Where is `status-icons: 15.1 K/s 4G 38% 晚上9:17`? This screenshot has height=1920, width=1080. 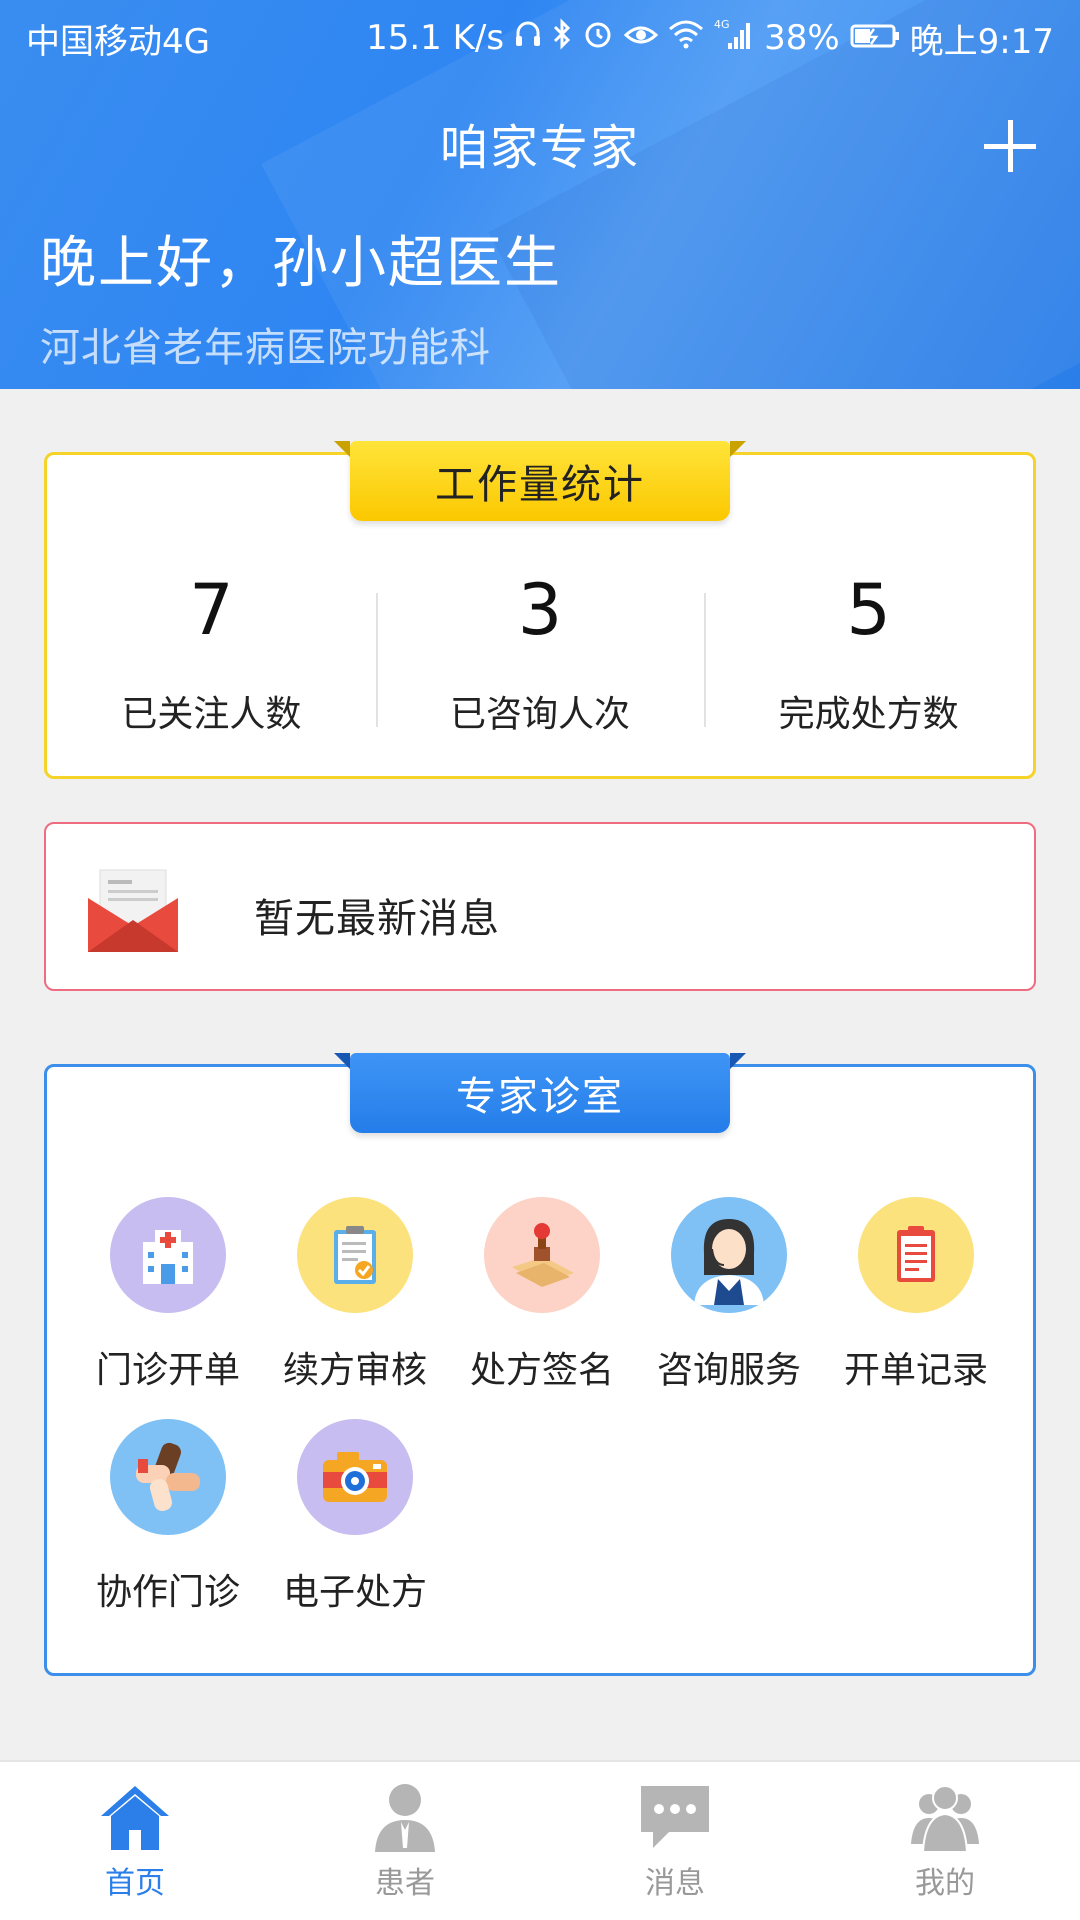
status-icons: 15.1 K/s 4G 38% 晚上9:17 is located at coordinates (710, 38).